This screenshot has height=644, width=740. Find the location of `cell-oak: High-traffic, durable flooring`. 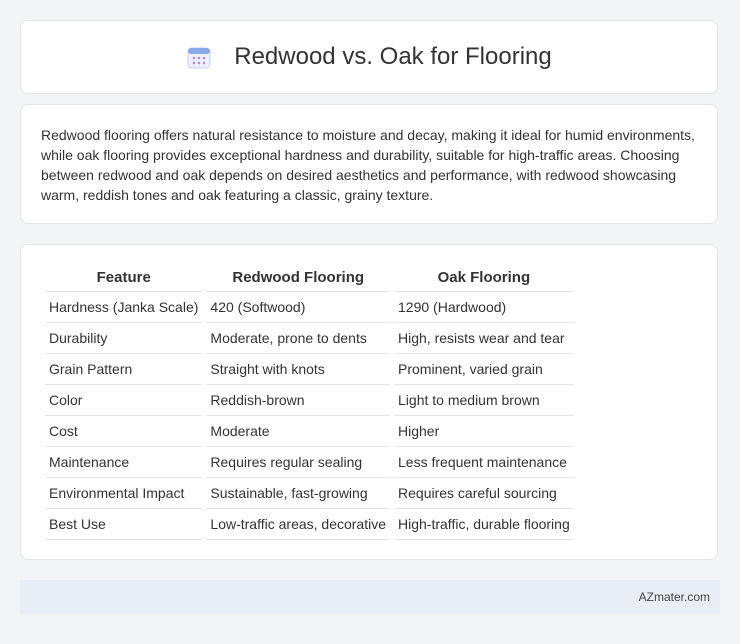

cell-oak: High-traffic, durable flooring is located at coordinates (484, 524).